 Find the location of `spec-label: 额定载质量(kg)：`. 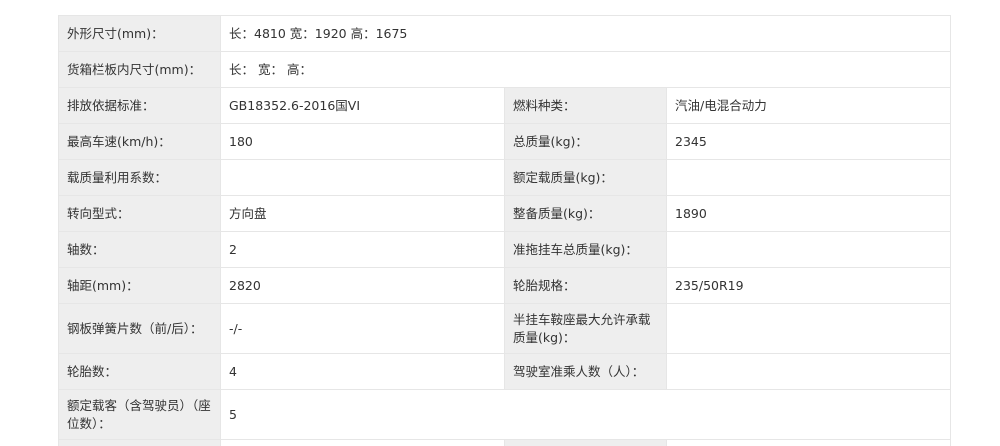

spec-label: 额定载质量(kg)： is located at coordinates (585, 177).